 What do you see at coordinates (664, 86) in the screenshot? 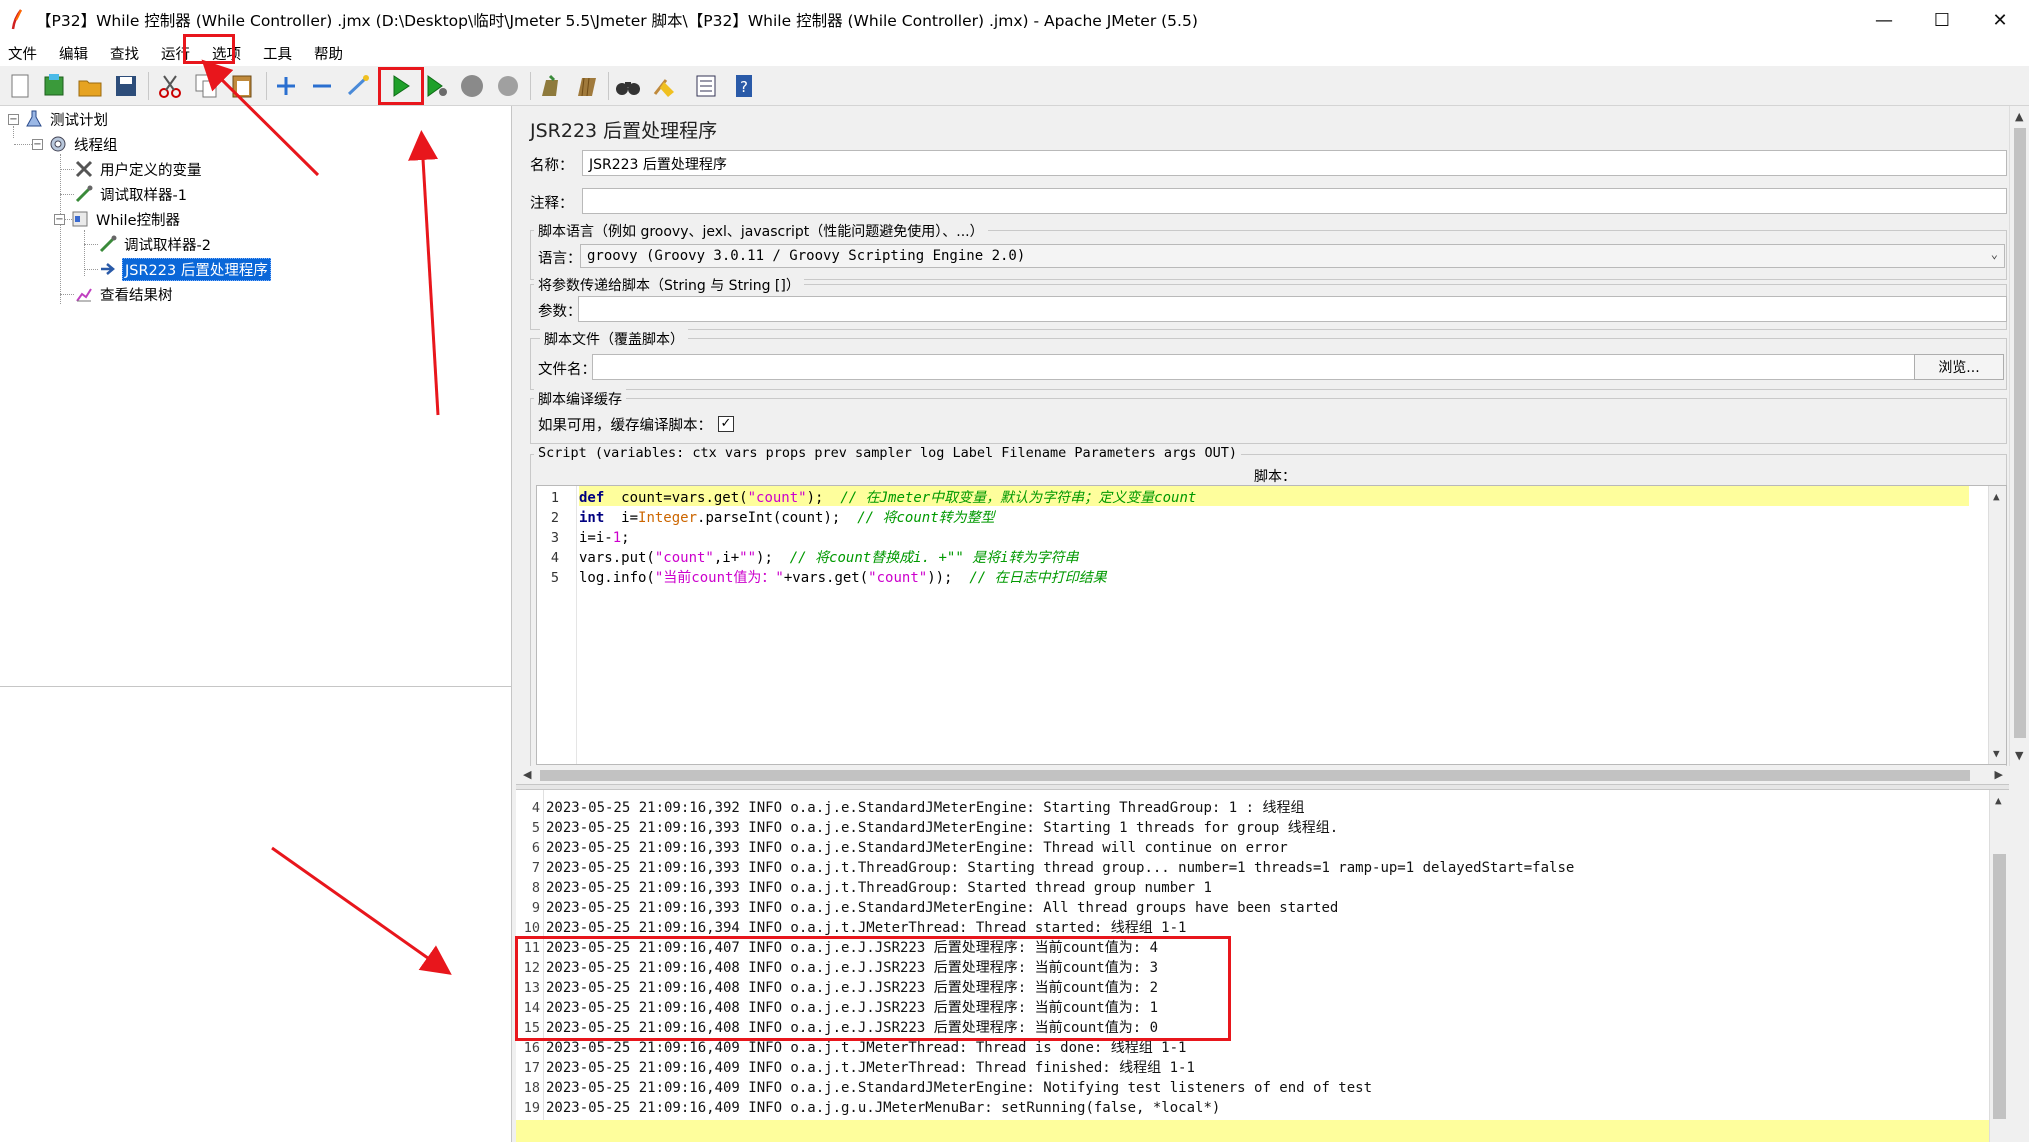
I see `reset-search-icon` at bounding box center [664, 86].